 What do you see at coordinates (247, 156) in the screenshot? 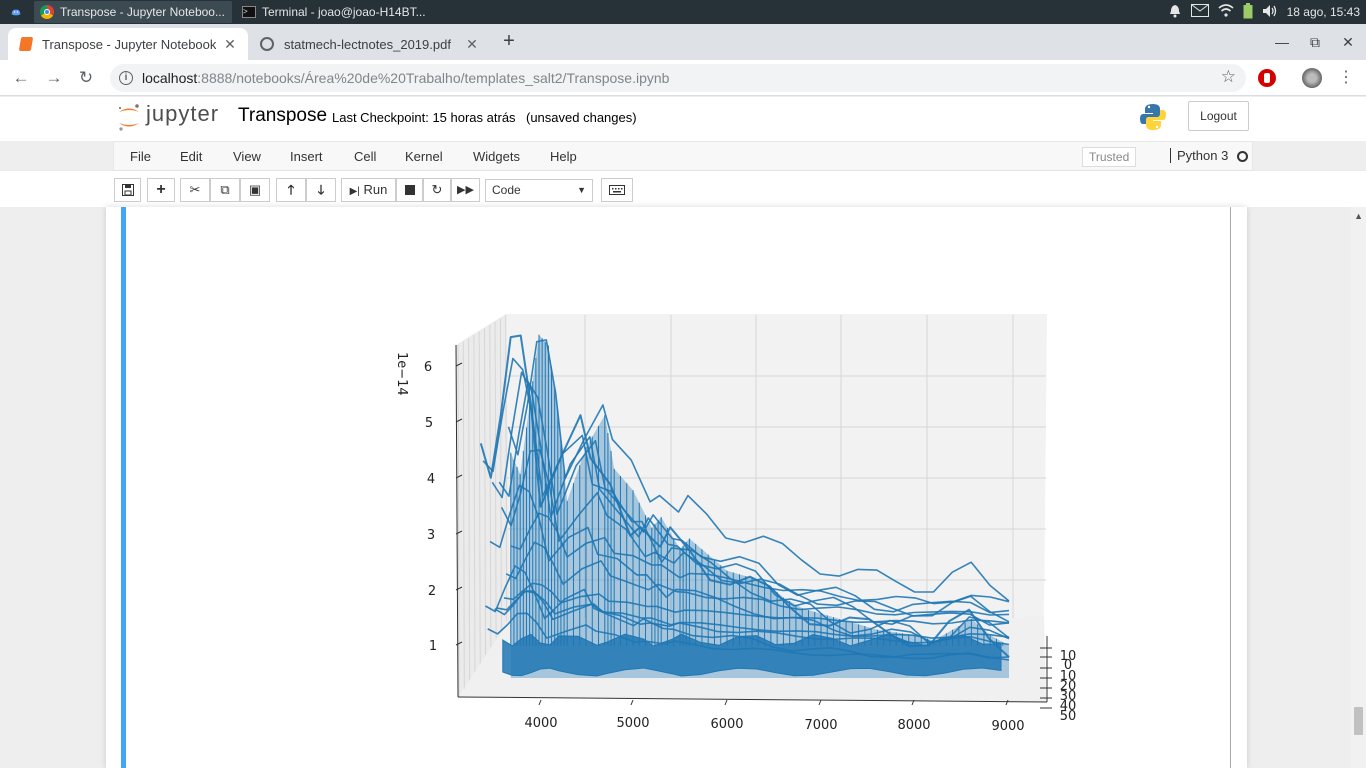
I see `menu-view: View` at bounding box center [247, 156].